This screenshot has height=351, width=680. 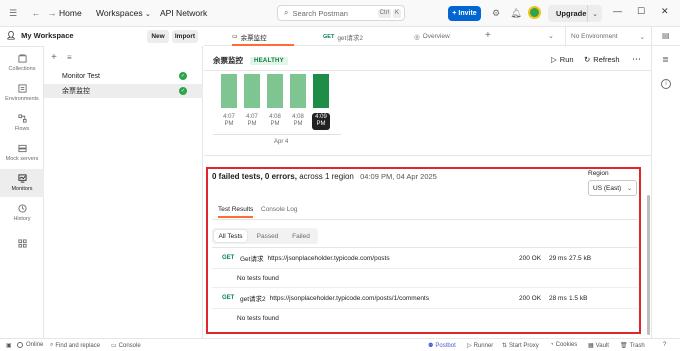 I want to click on workspace-title: 👤︎ My Workspace, so click(x=40, y=35).